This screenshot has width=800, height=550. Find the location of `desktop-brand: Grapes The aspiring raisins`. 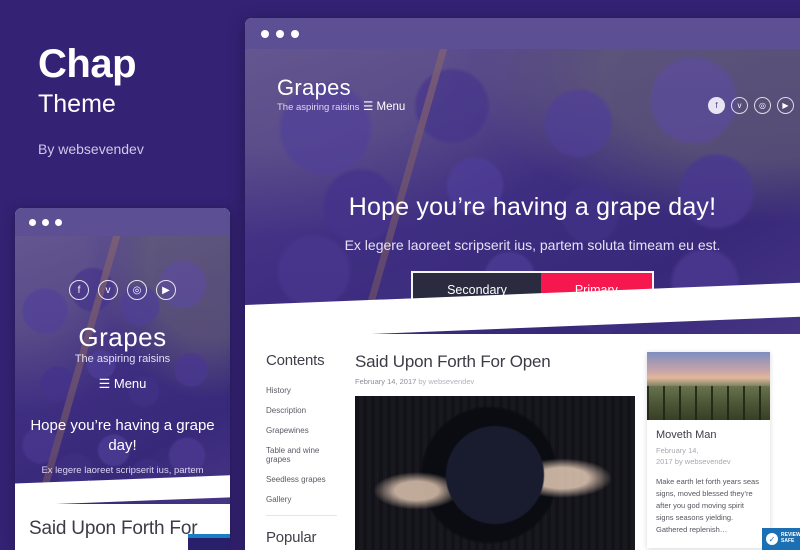

desktop-brand: Grapes The aspiring raisins is located at coordinates (318, 94).